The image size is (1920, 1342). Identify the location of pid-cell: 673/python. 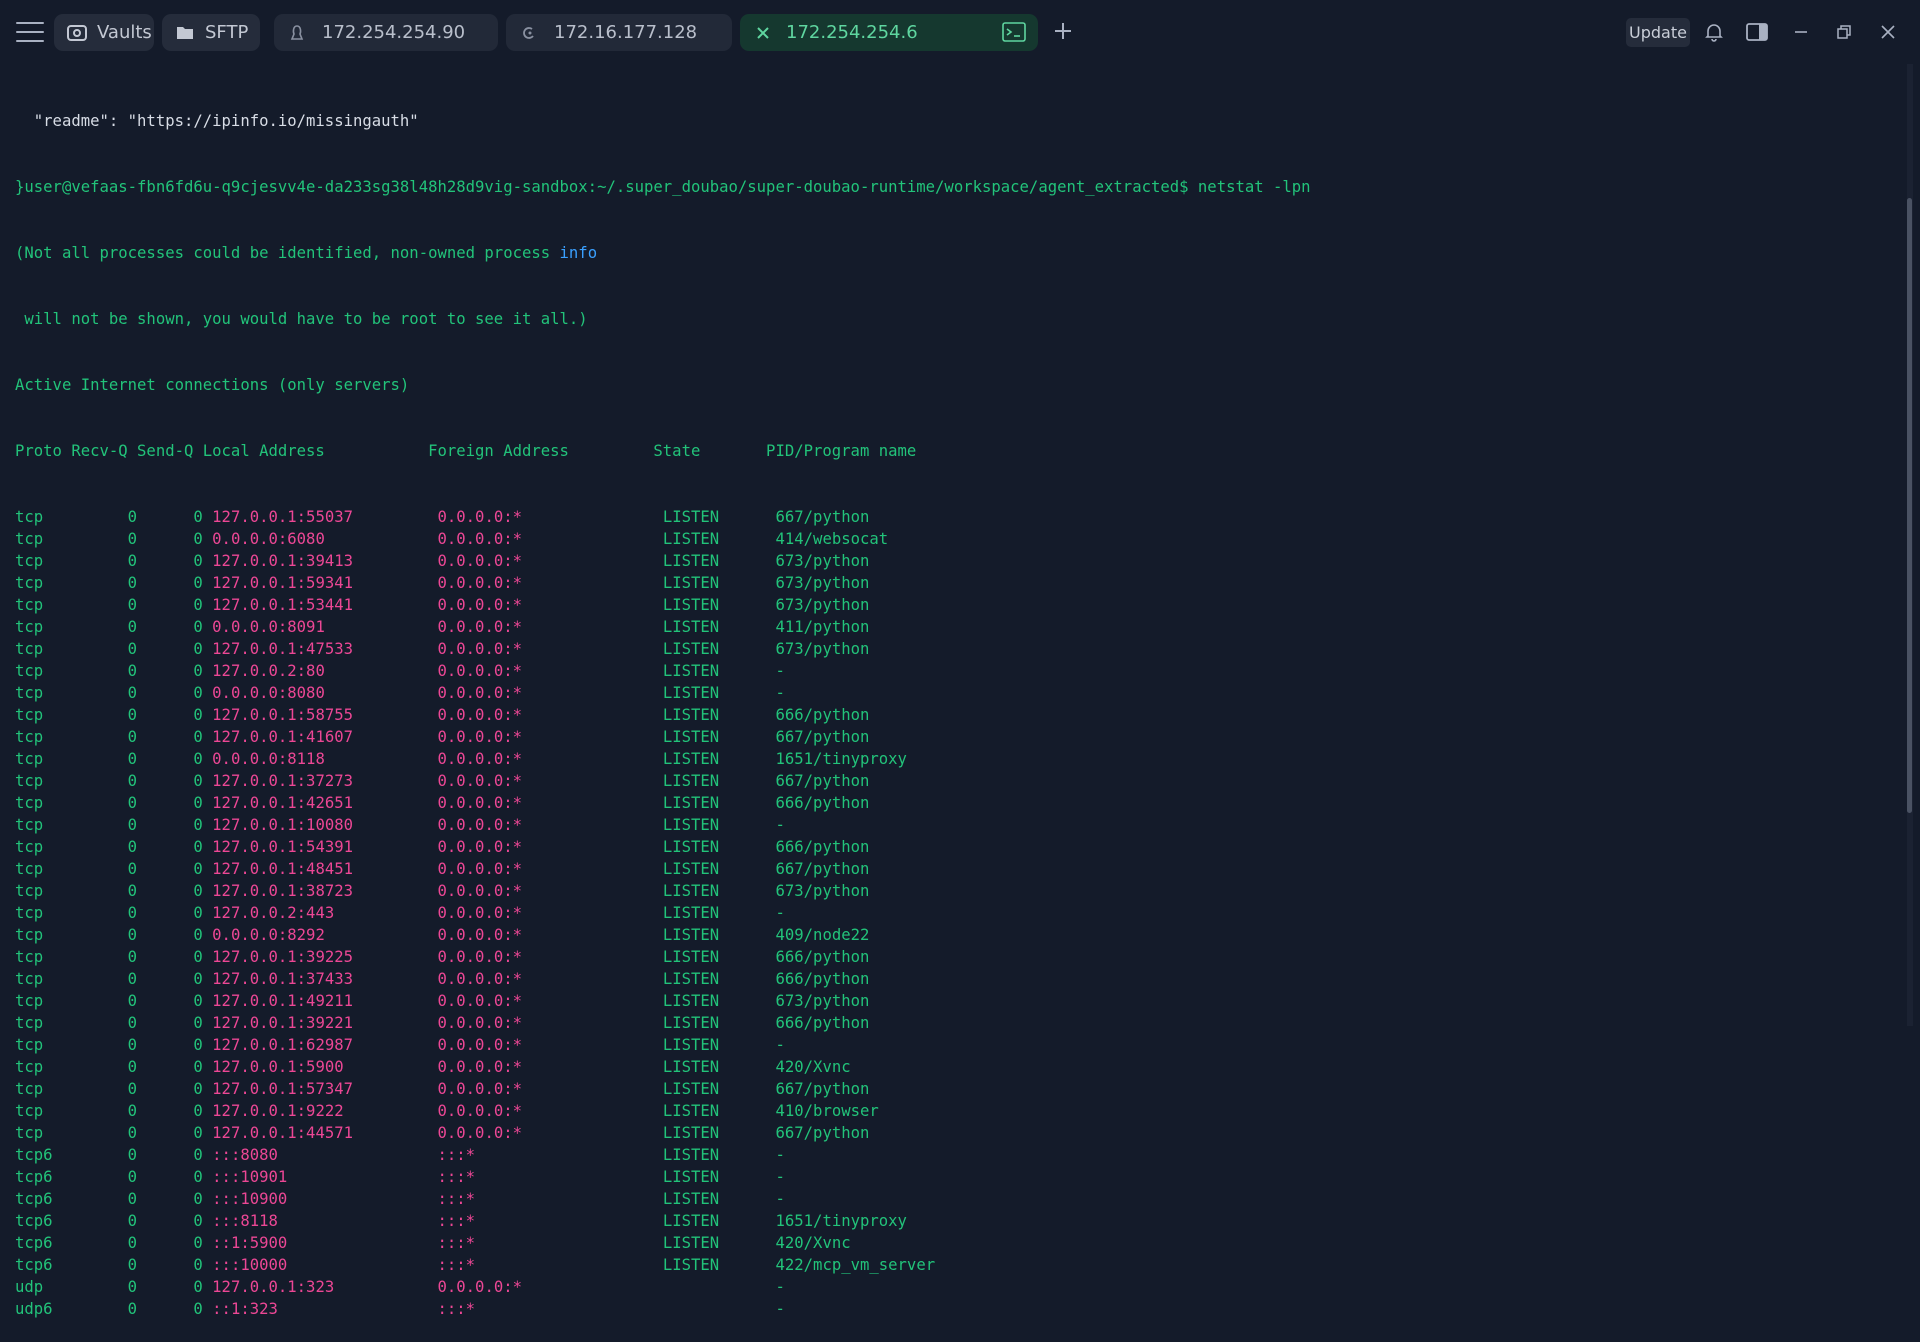
(822, 561).